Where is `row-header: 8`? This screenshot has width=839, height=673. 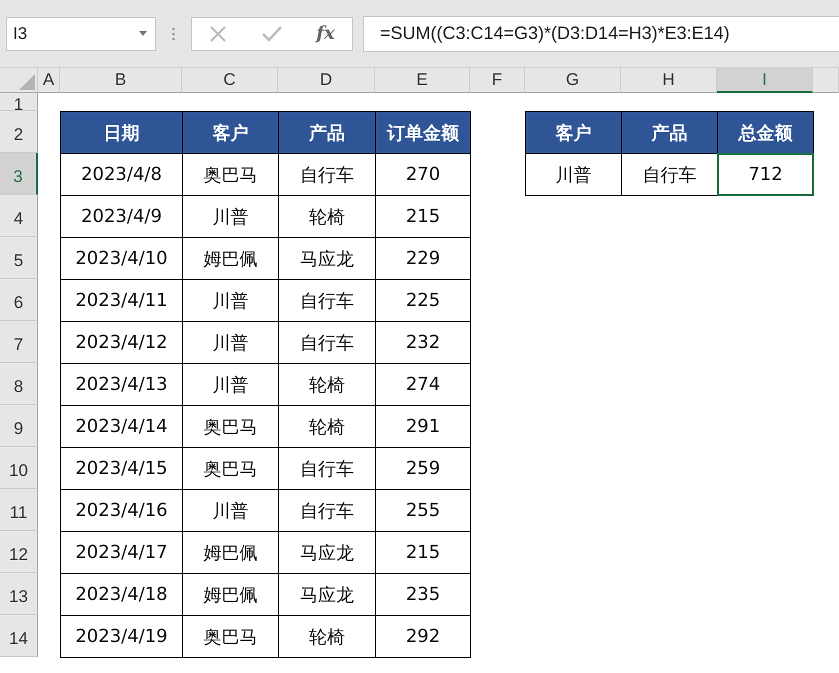 row-header: 8 is located at coordinates (19, 384).